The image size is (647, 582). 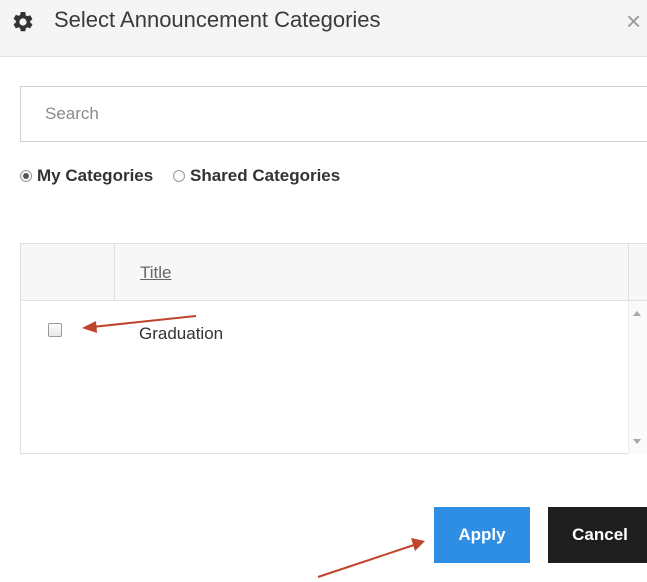 What do you see at coordinates (371, 558) in the screenshot?
I see `arrow-to-apply` at bounding box center [371, 558].